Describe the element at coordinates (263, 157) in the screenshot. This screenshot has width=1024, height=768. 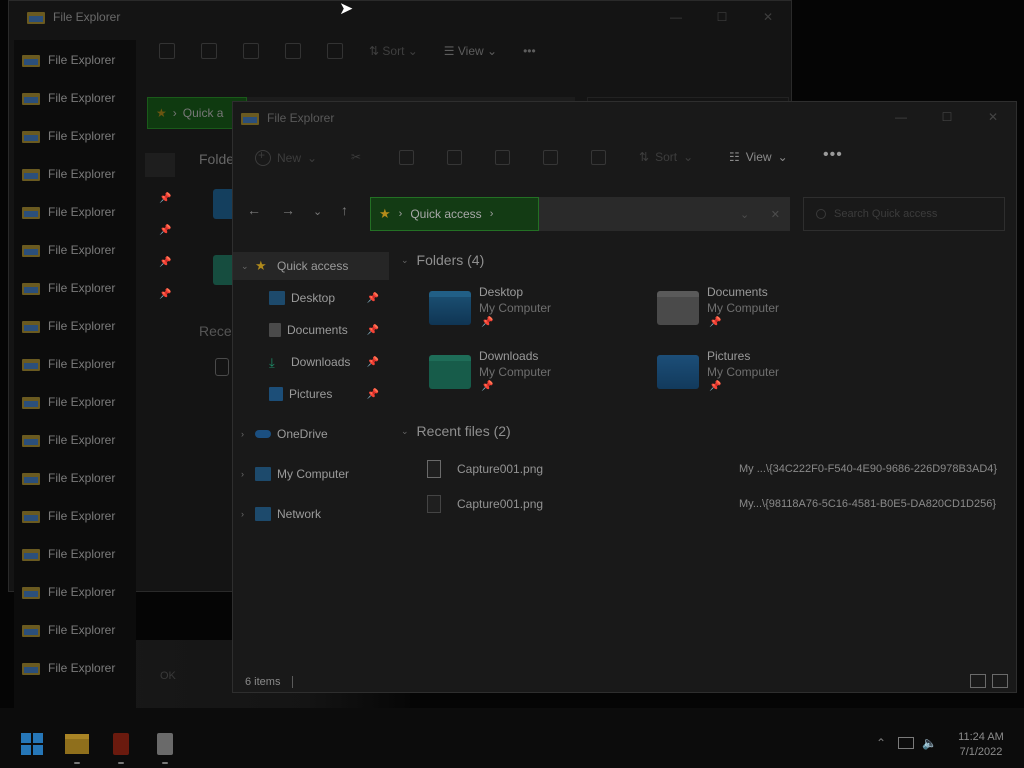
I see `new-icon` at that location.